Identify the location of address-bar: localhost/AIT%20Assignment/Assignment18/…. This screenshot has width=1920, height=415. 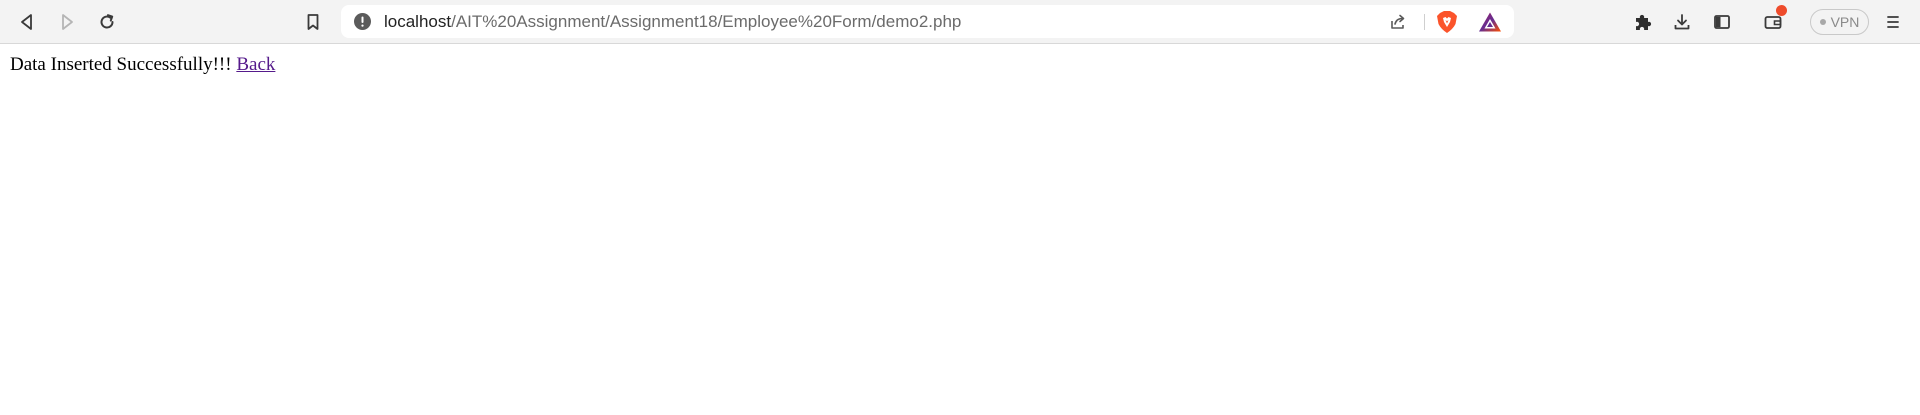
(927, 21).